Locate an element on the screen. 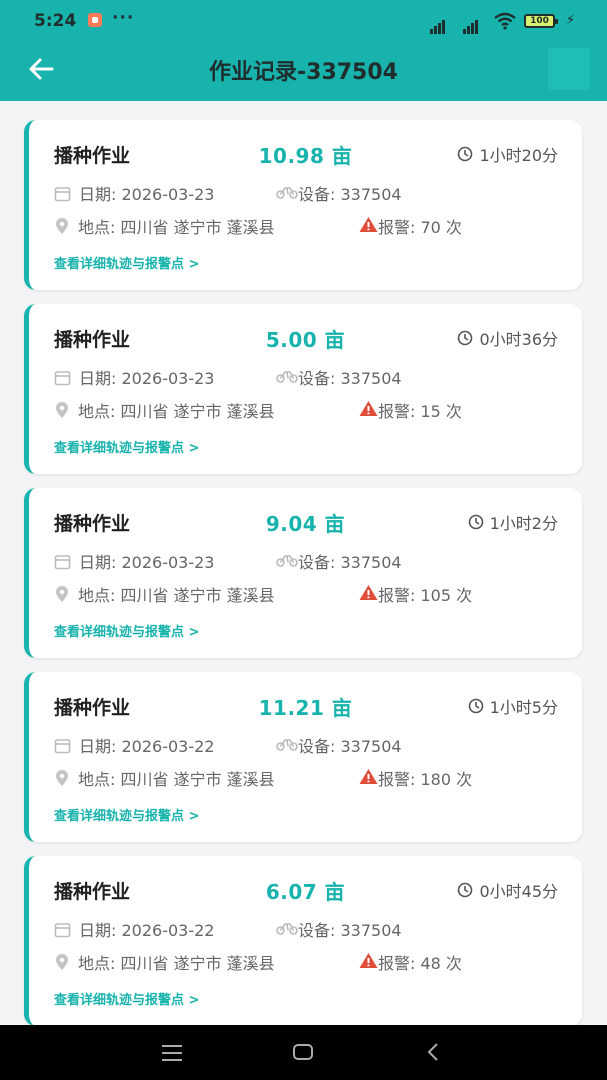 This screenshot has height=1080, width=607. record-duration: 1小时20分 is located at coordinates (507, 154).